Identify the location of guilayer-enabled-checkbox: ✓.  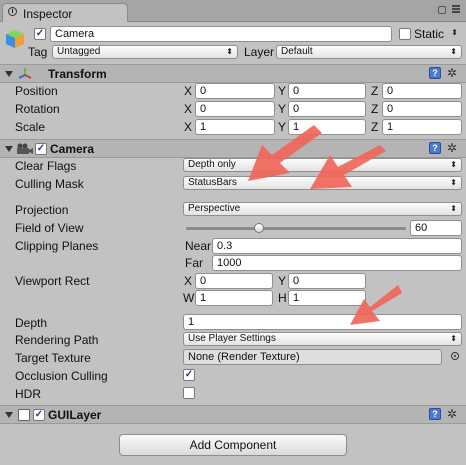
(39, 415).